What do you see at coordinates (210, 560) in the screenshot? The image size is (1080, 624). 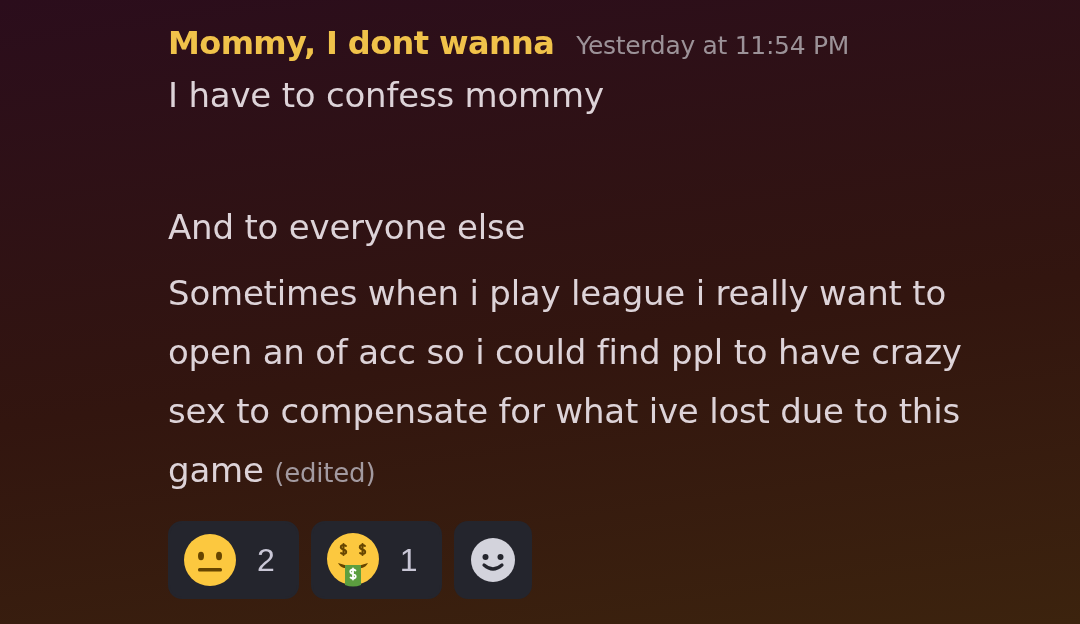 I see `neutral-face-icon` at bounding box center [210, 560].